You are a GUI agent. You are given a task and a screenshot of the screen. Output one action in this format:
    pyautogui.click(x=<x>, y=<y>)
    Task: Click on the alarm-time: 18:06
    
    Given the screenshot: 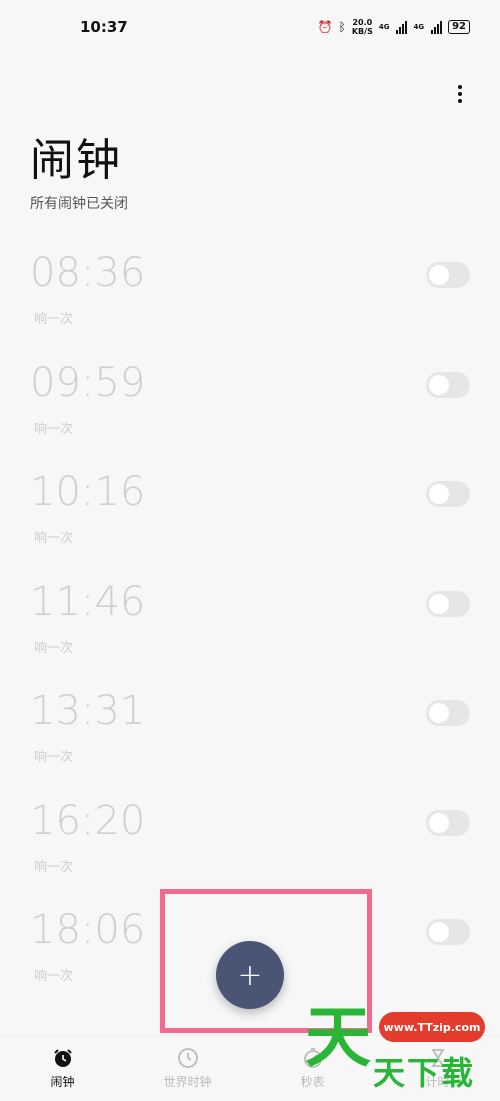 What is the action you would take?
    pyautogui.click(x=88, y=930)
    